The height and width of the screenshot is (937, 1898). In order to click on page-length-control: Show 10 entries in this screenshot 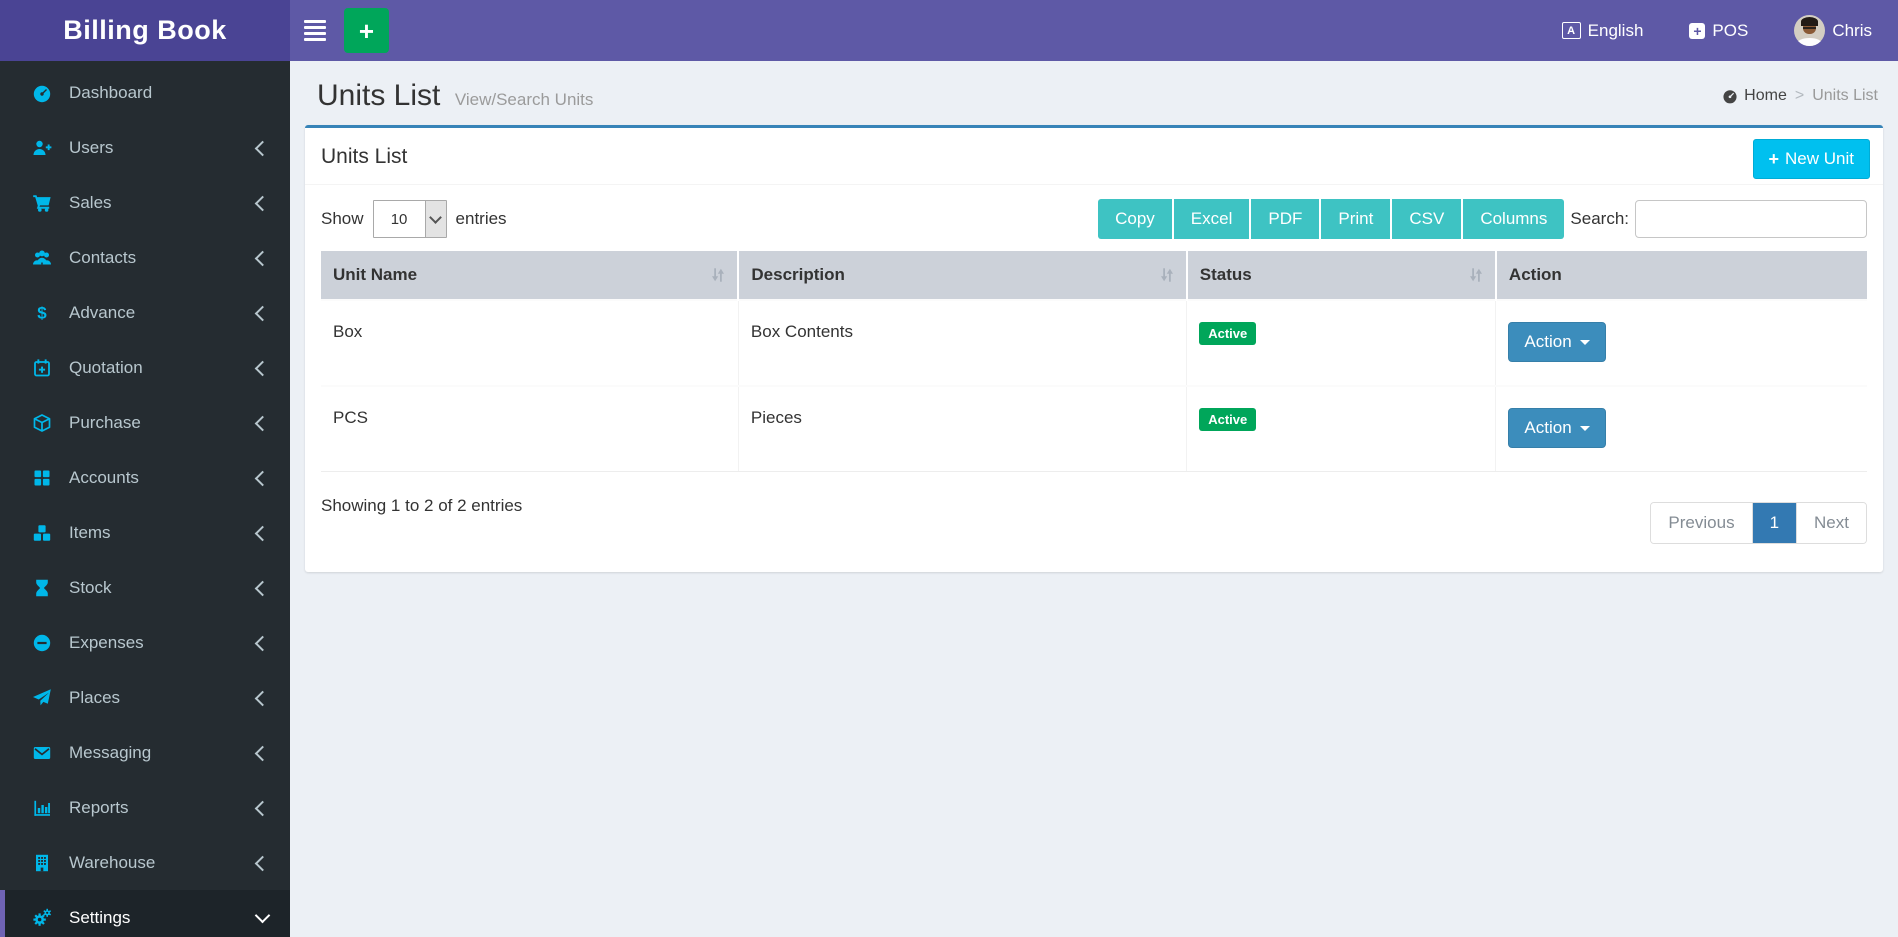, I will do `click(414, 219)`.